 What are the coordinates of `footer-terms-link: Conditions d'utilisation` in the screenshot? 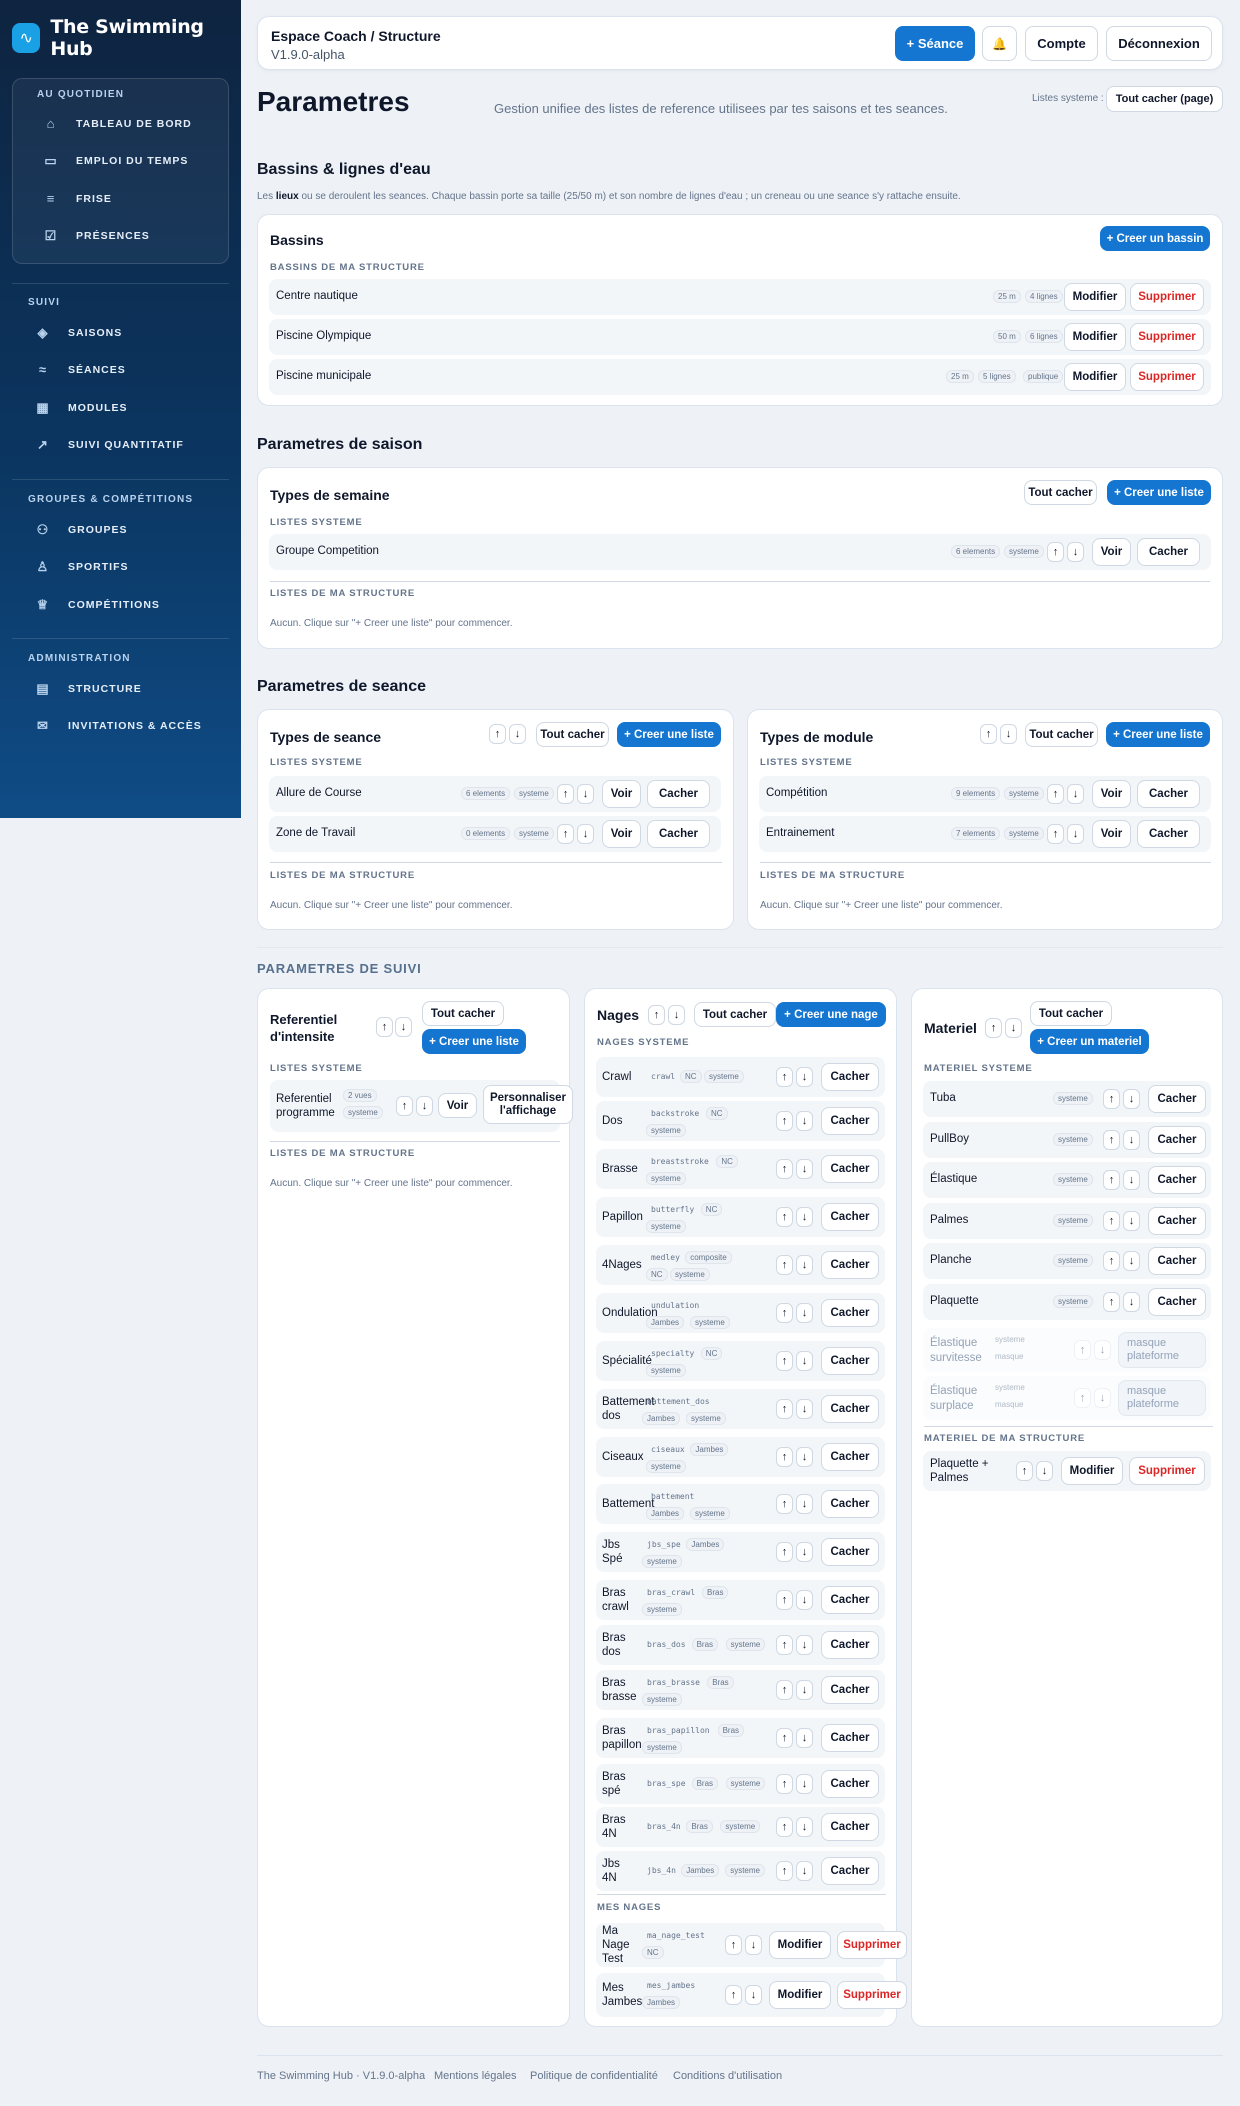 It's located at (727, 2076).